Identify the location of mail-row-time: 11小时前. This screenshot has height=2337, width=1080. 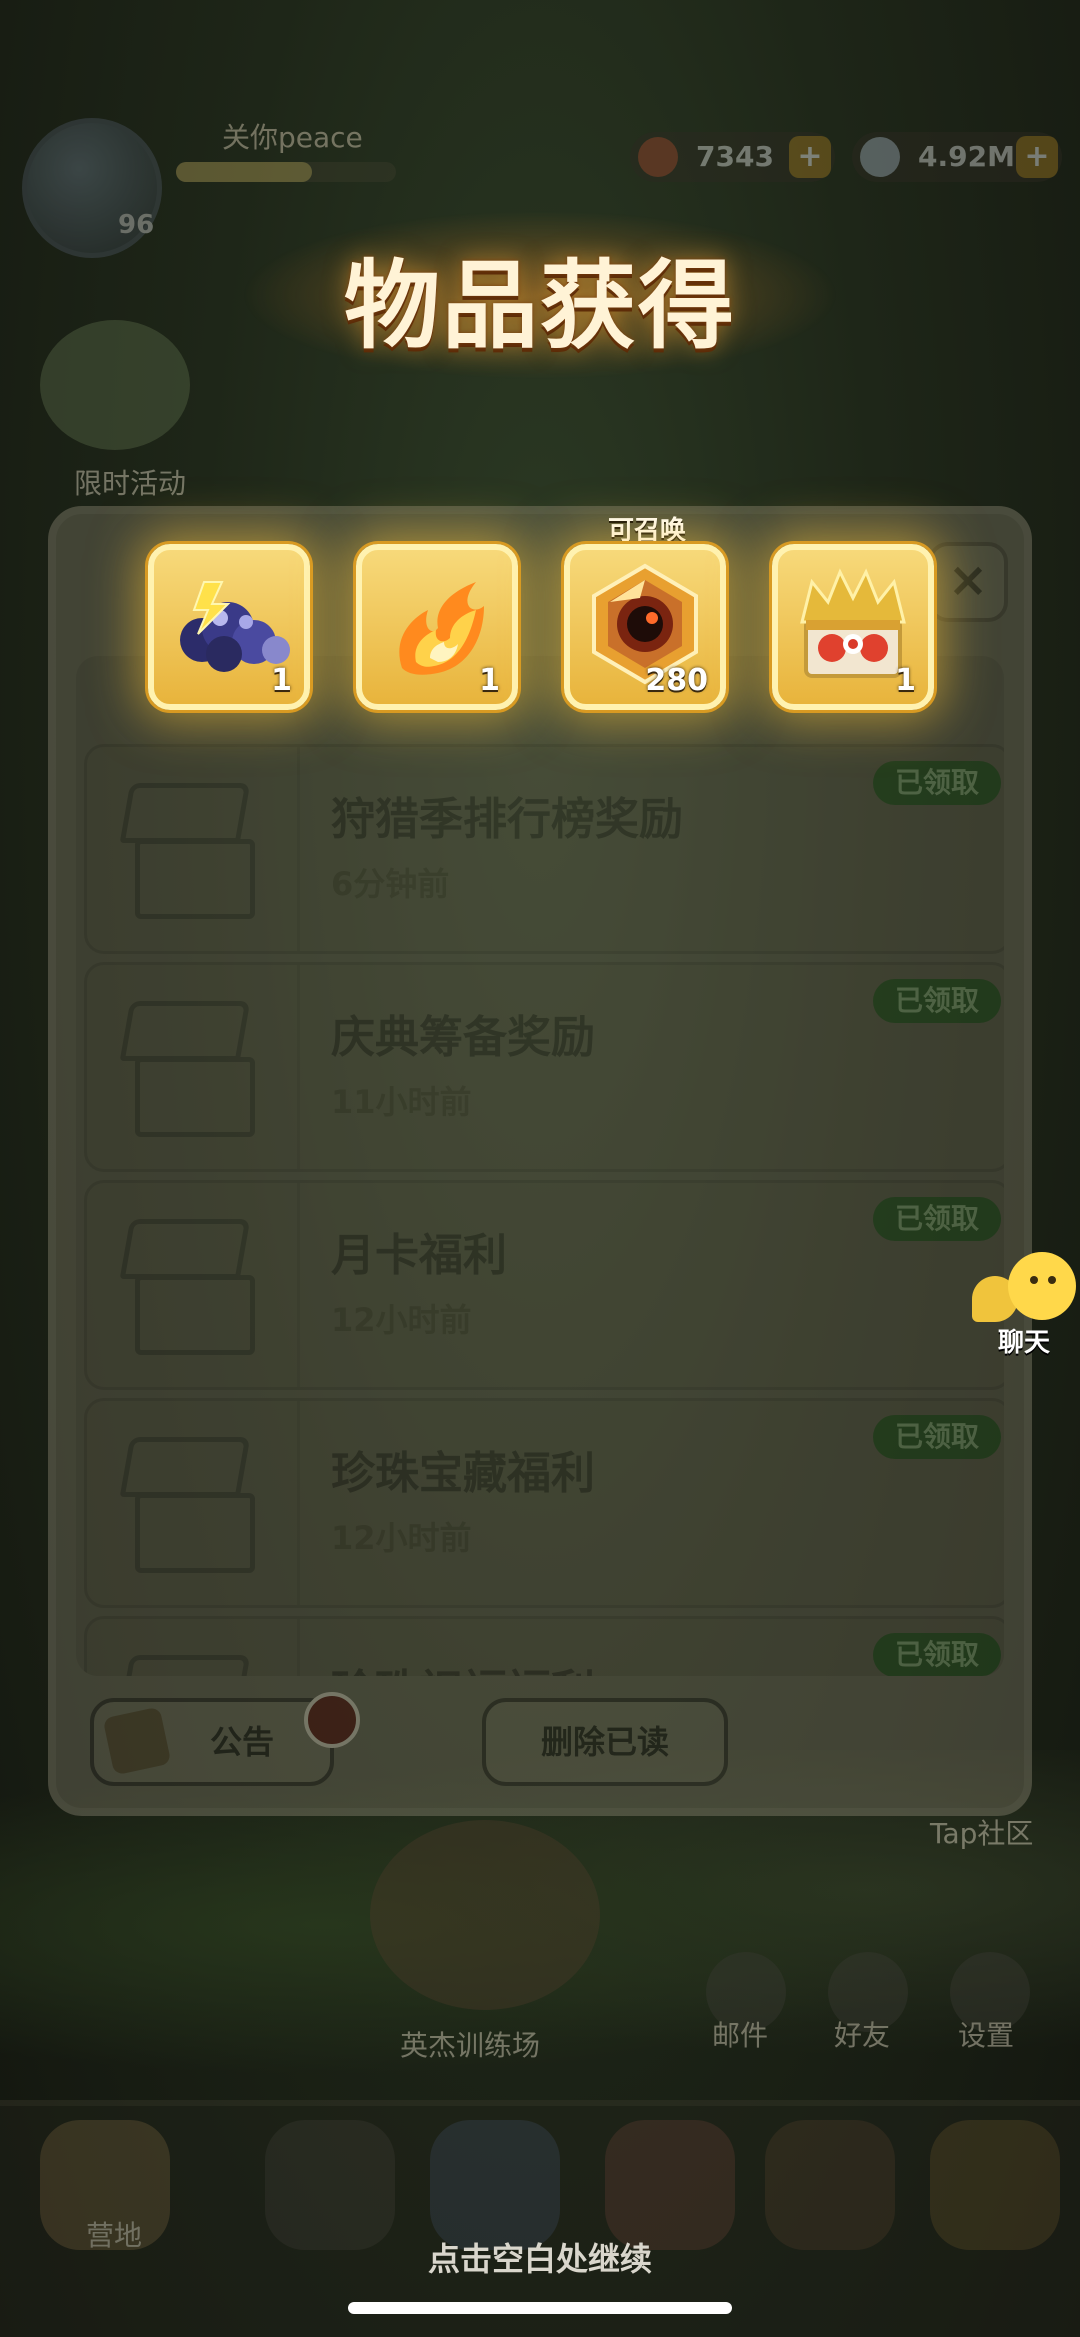
(401, 1102).